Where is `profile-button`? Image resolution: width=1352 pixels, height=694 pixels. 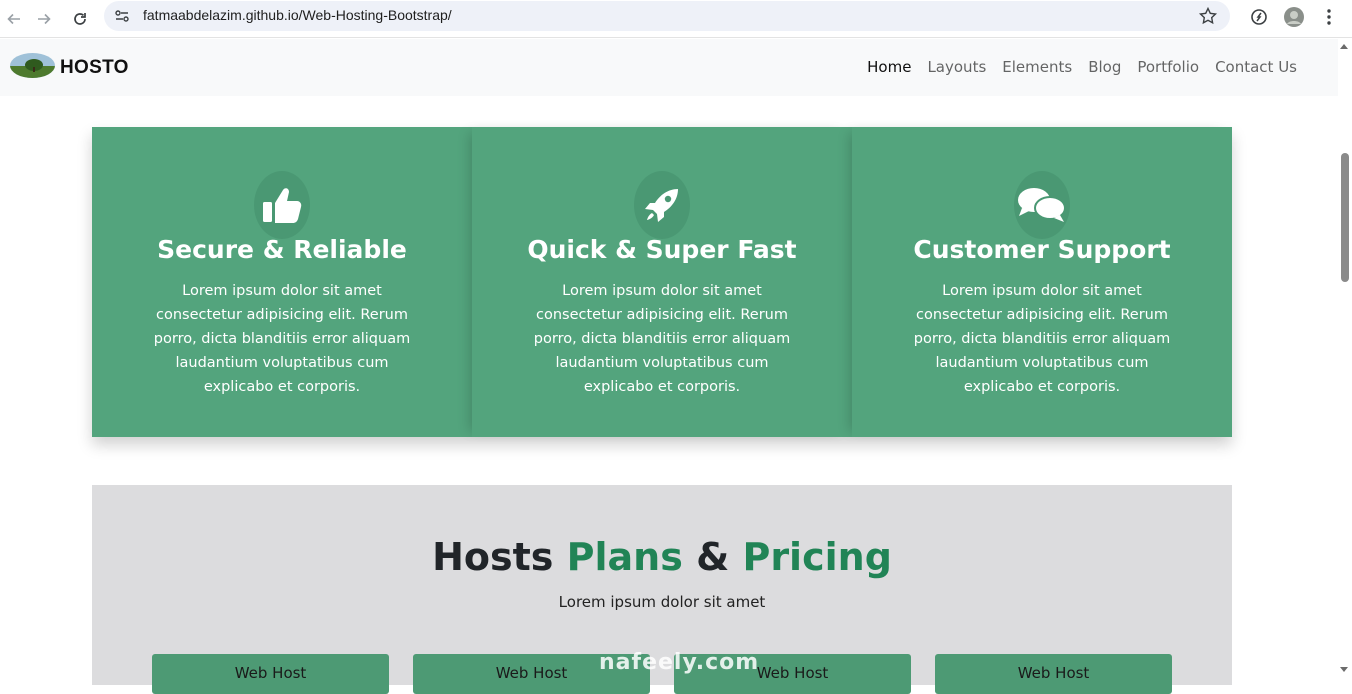
profile-button is located at coordinates (1294, 17).